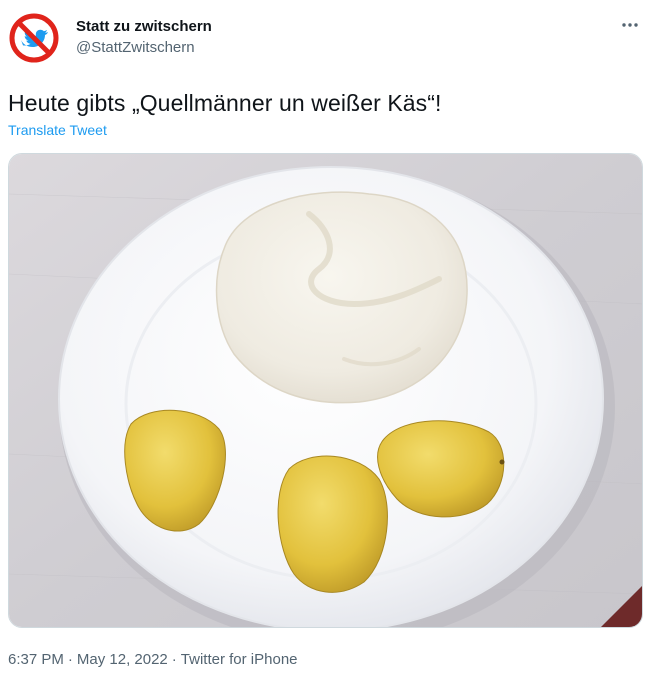 The height and width of the screenshot is (682, 657). I want to click on translate-tweet-link: Translate Tweet, so click(57, 130).